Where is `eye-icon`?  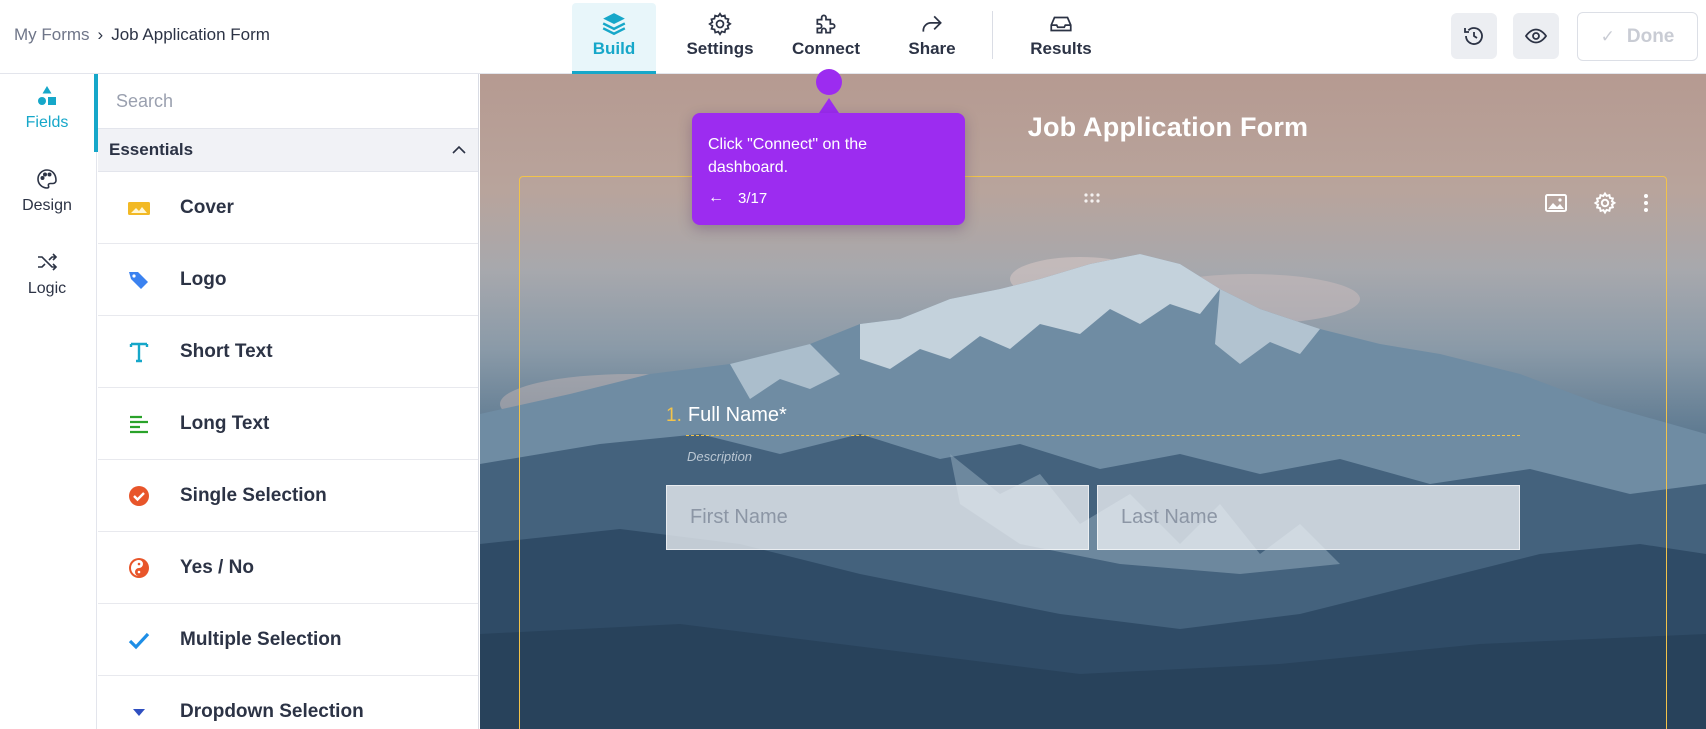
eye-icon is located at coordinates (1536, 36).